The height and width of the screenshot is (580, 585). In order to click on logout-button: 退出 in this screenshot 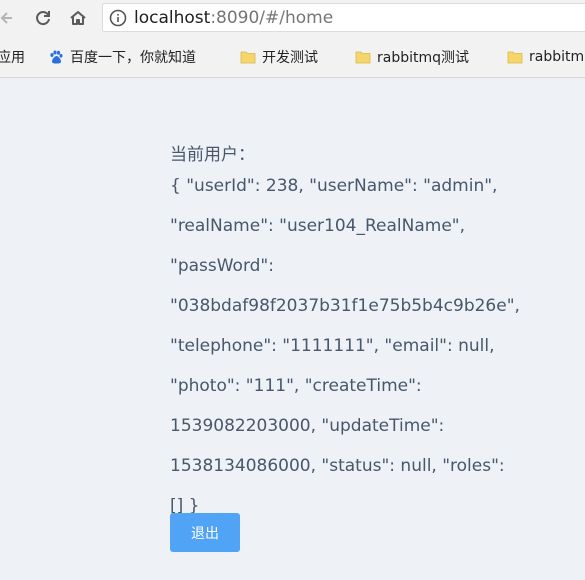, I will do `click(205, 532)`.